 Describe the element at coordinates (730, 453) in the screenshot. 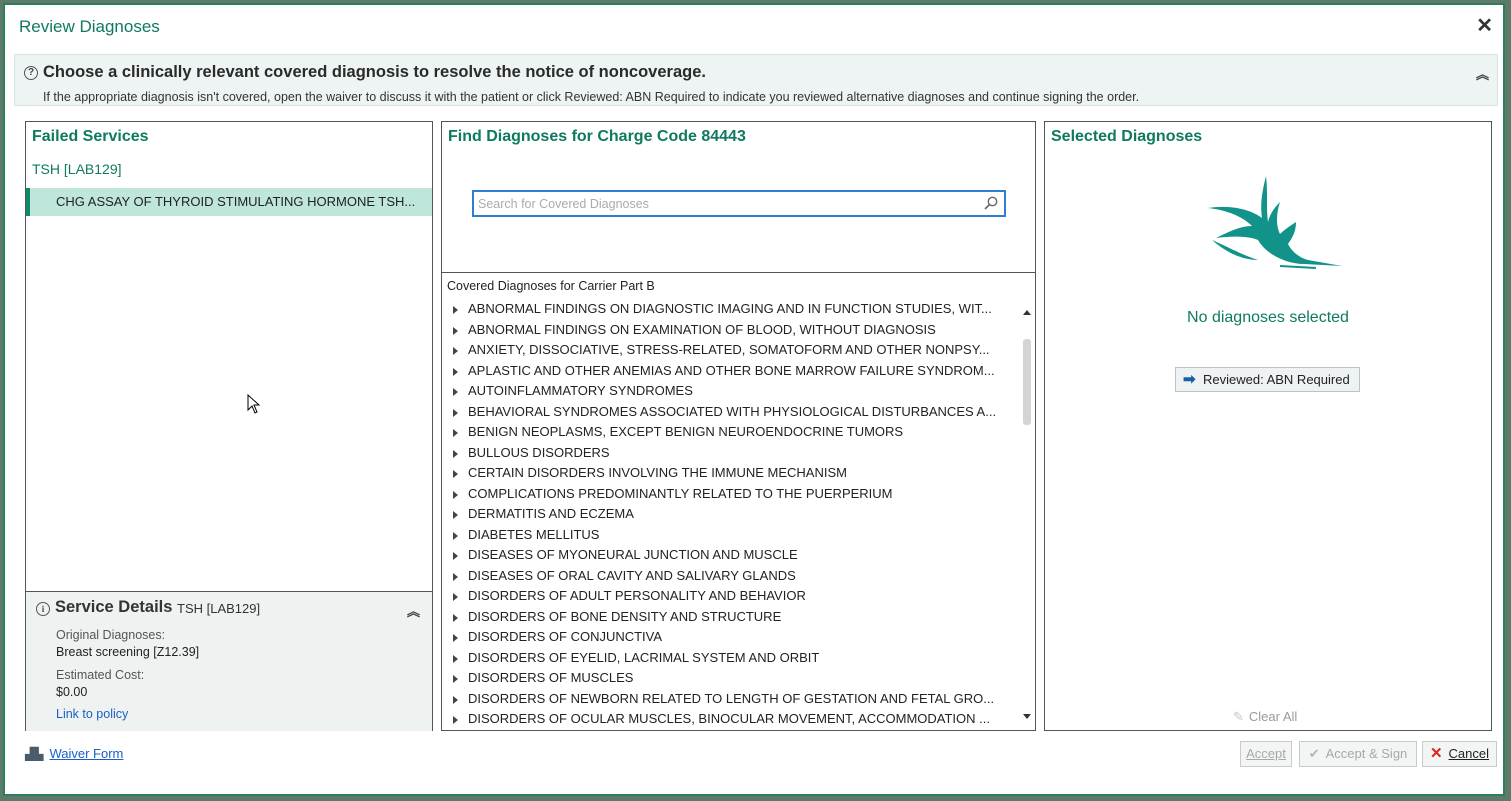

I see `list-item: BULLOUS DISORDERS` at that location.